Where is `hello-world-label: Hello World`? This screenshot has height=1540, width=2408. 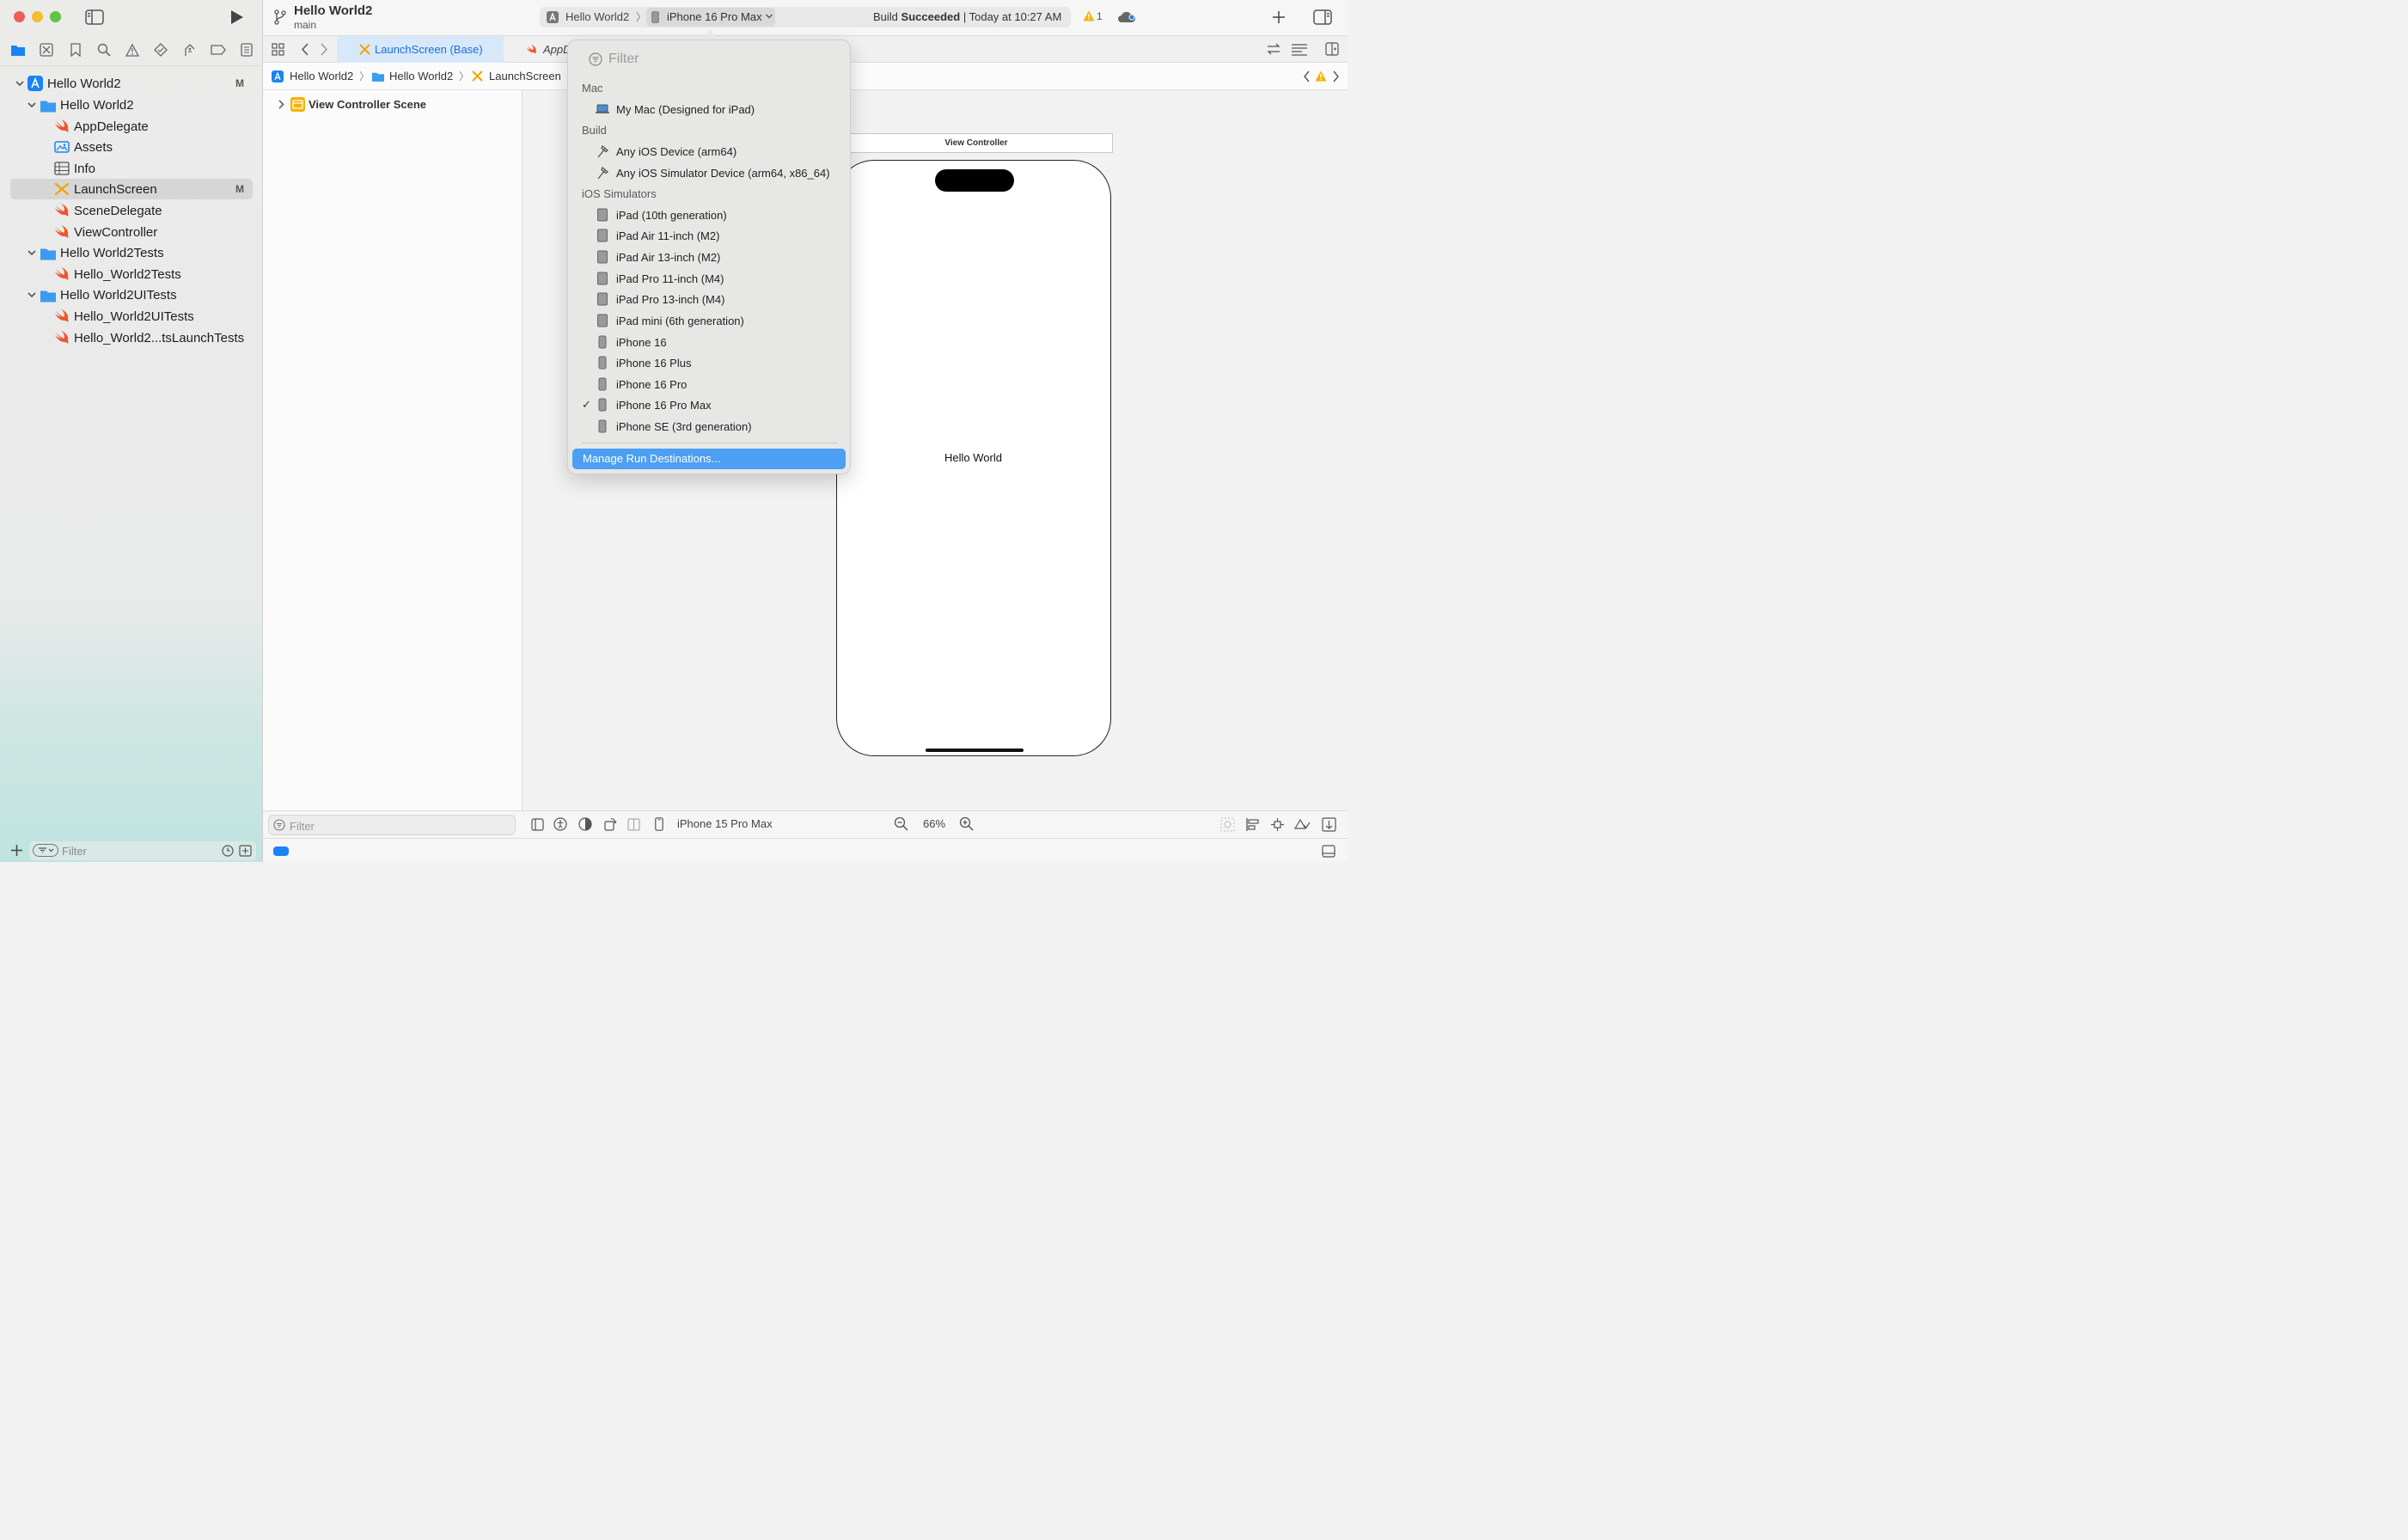
hello-world-label: Hello World is located at coordinates (973, 457).